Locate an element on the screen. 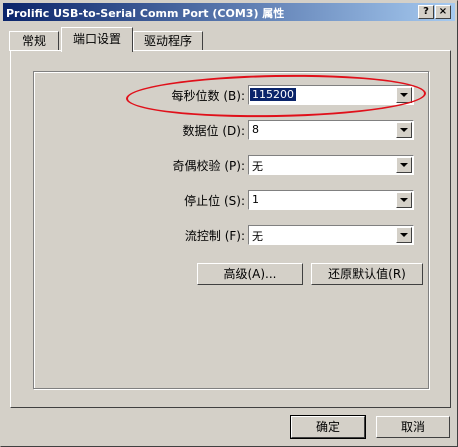  stop-bits-select: 1 is located at coordinates (331, 200).